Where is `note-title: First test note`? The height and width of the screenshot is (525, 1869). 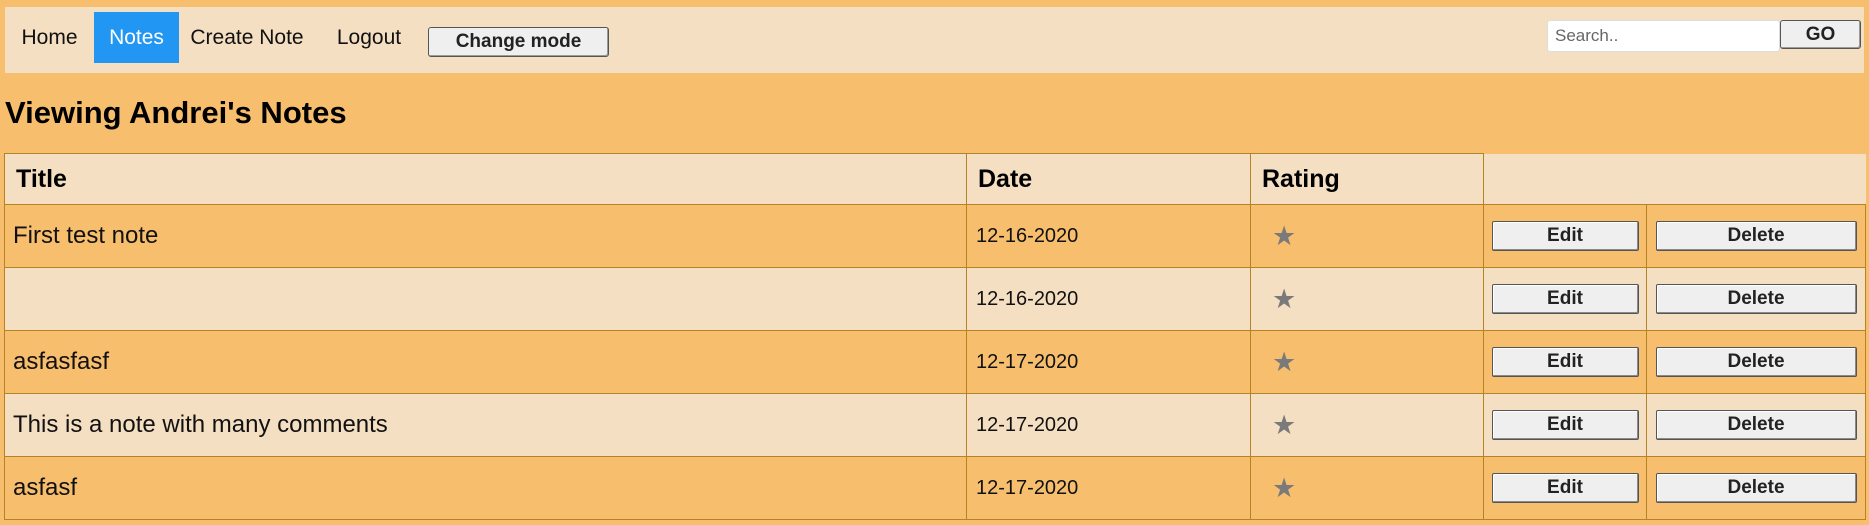 note-title: First test note is located at coordinates (485, 236).